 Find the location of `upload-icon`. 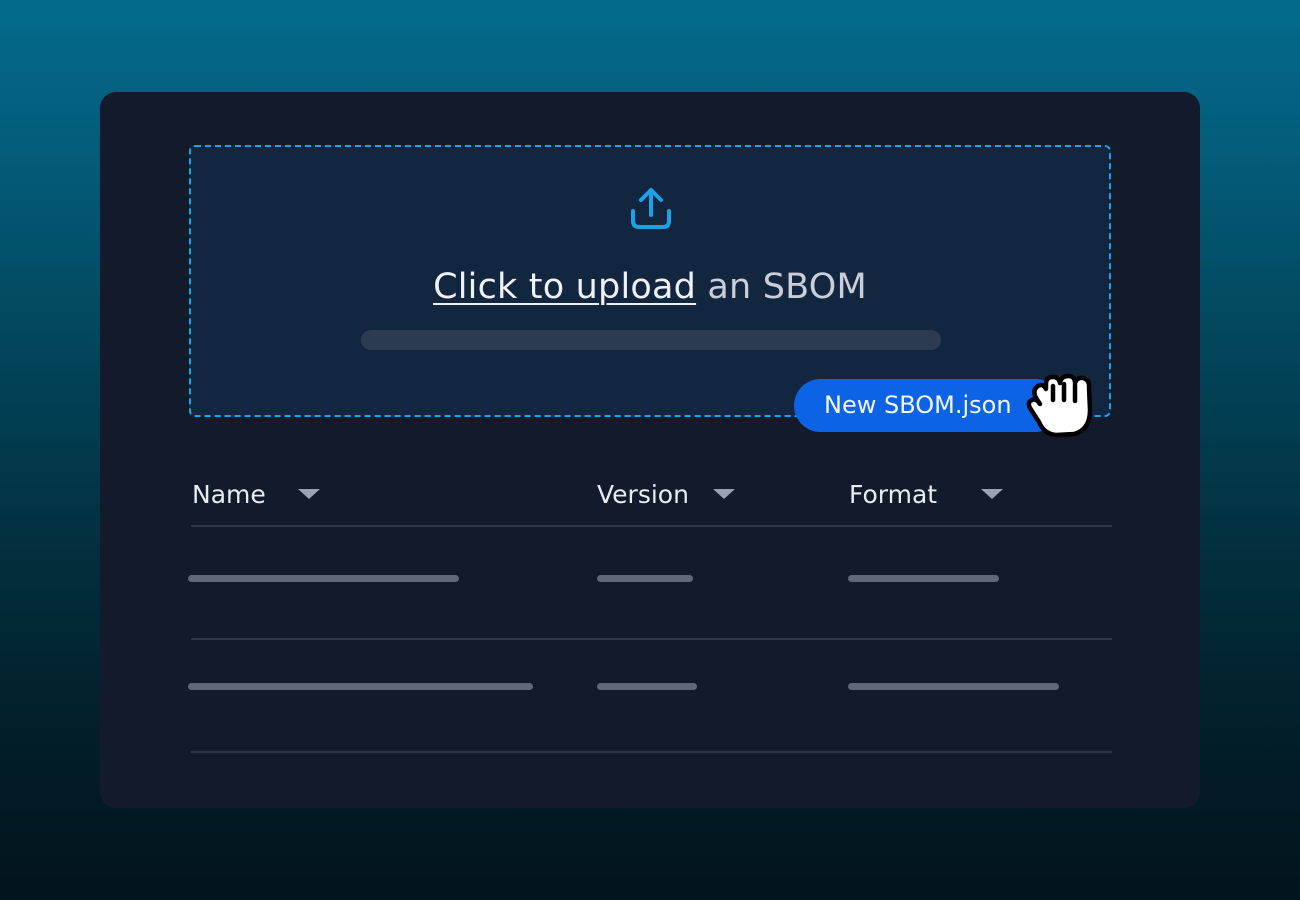

upload-icon is located at coordinates (651, 208).